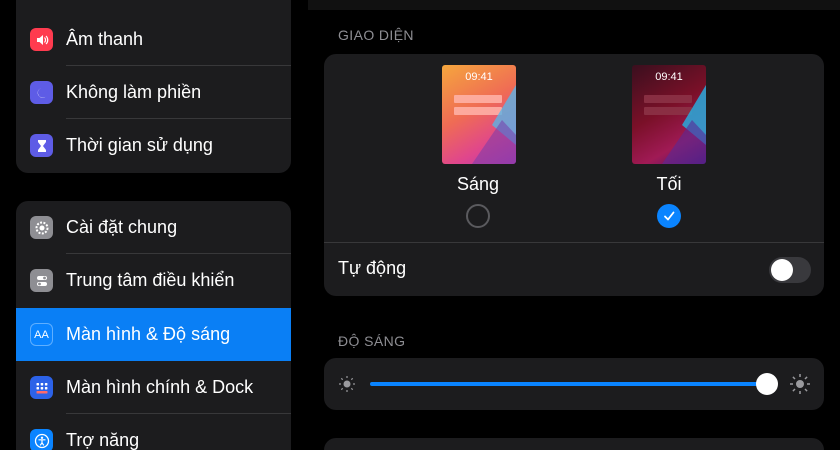  Describe the element at coordinates (153, 39) in the screenshot. I see `sidebar-item-sound: Âm thanh` at that location.